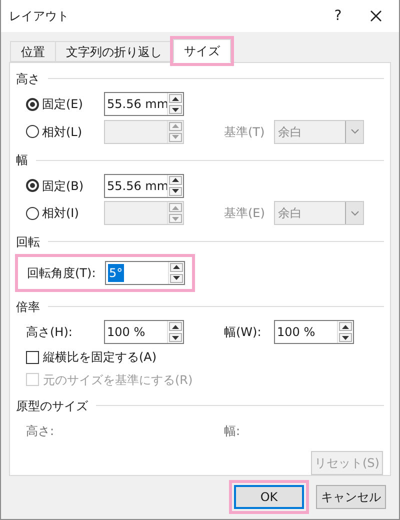 The height and width of the screenshot is (520, 400). What do you see at coordinates (28, 242) in the screenshot?
I see `section-heading: 回転` at bounding box center [28, 242].